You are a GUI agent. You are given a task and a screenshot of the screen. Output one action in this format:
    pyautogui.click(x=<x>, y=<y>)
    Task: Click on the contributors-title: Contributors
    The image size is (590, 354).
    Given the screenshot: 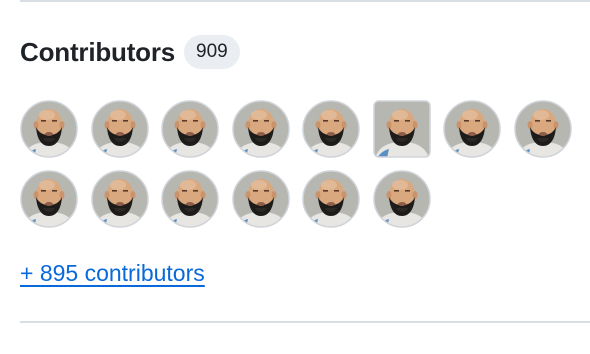 What is the action you would take?
    pyautogui.click(x=97, y=52)
    